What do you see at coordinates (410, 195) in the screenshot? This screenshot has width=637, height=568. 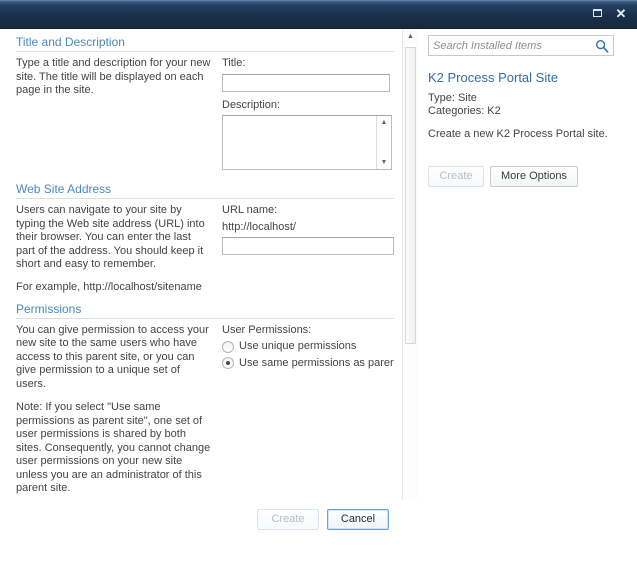 I see `vertical-scroll-thumb` at bounding box center [410, 195].